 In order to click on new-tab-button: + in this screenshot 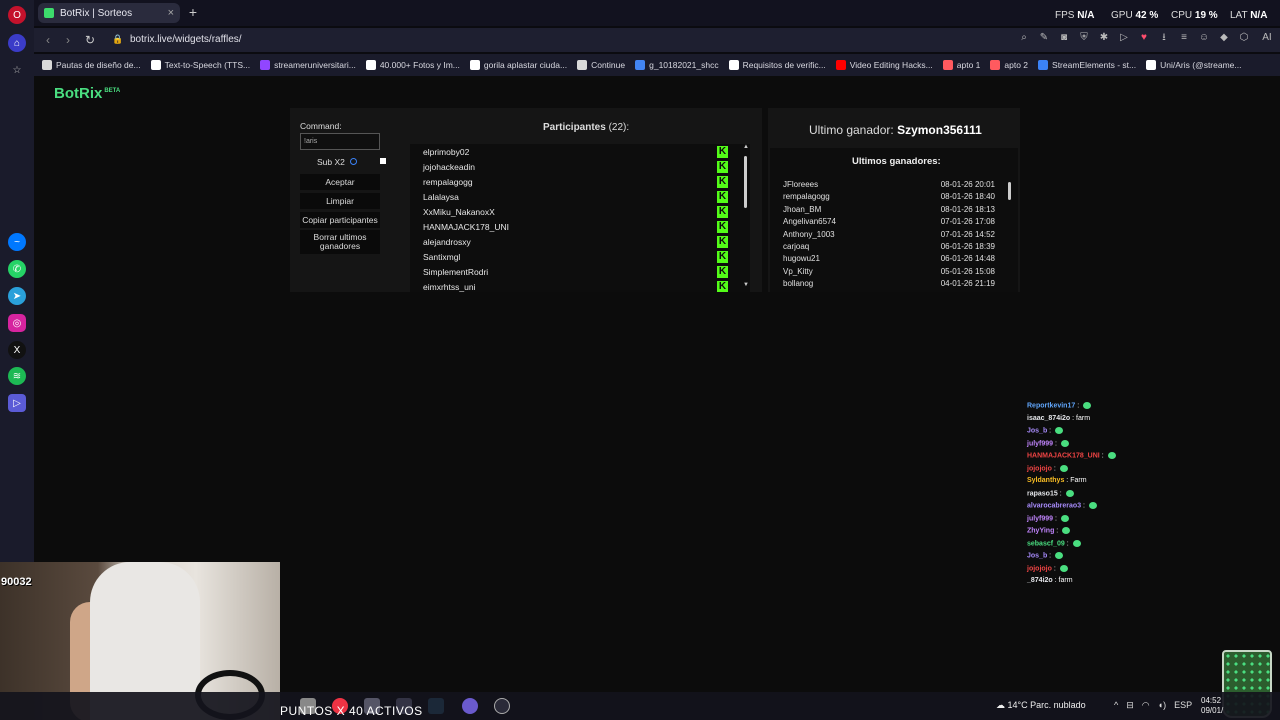, I will do `click(193, 12)`.